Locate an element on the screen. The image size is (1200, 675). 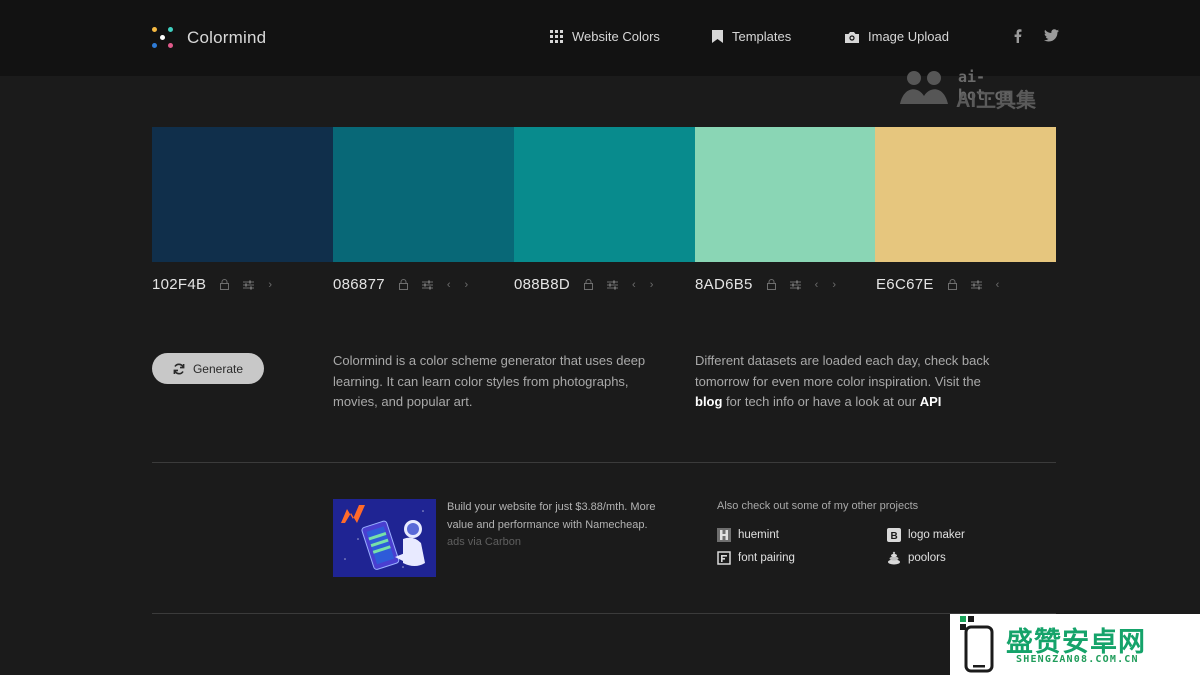
hex-code: 102F4B is located at coordinates (179, 284).